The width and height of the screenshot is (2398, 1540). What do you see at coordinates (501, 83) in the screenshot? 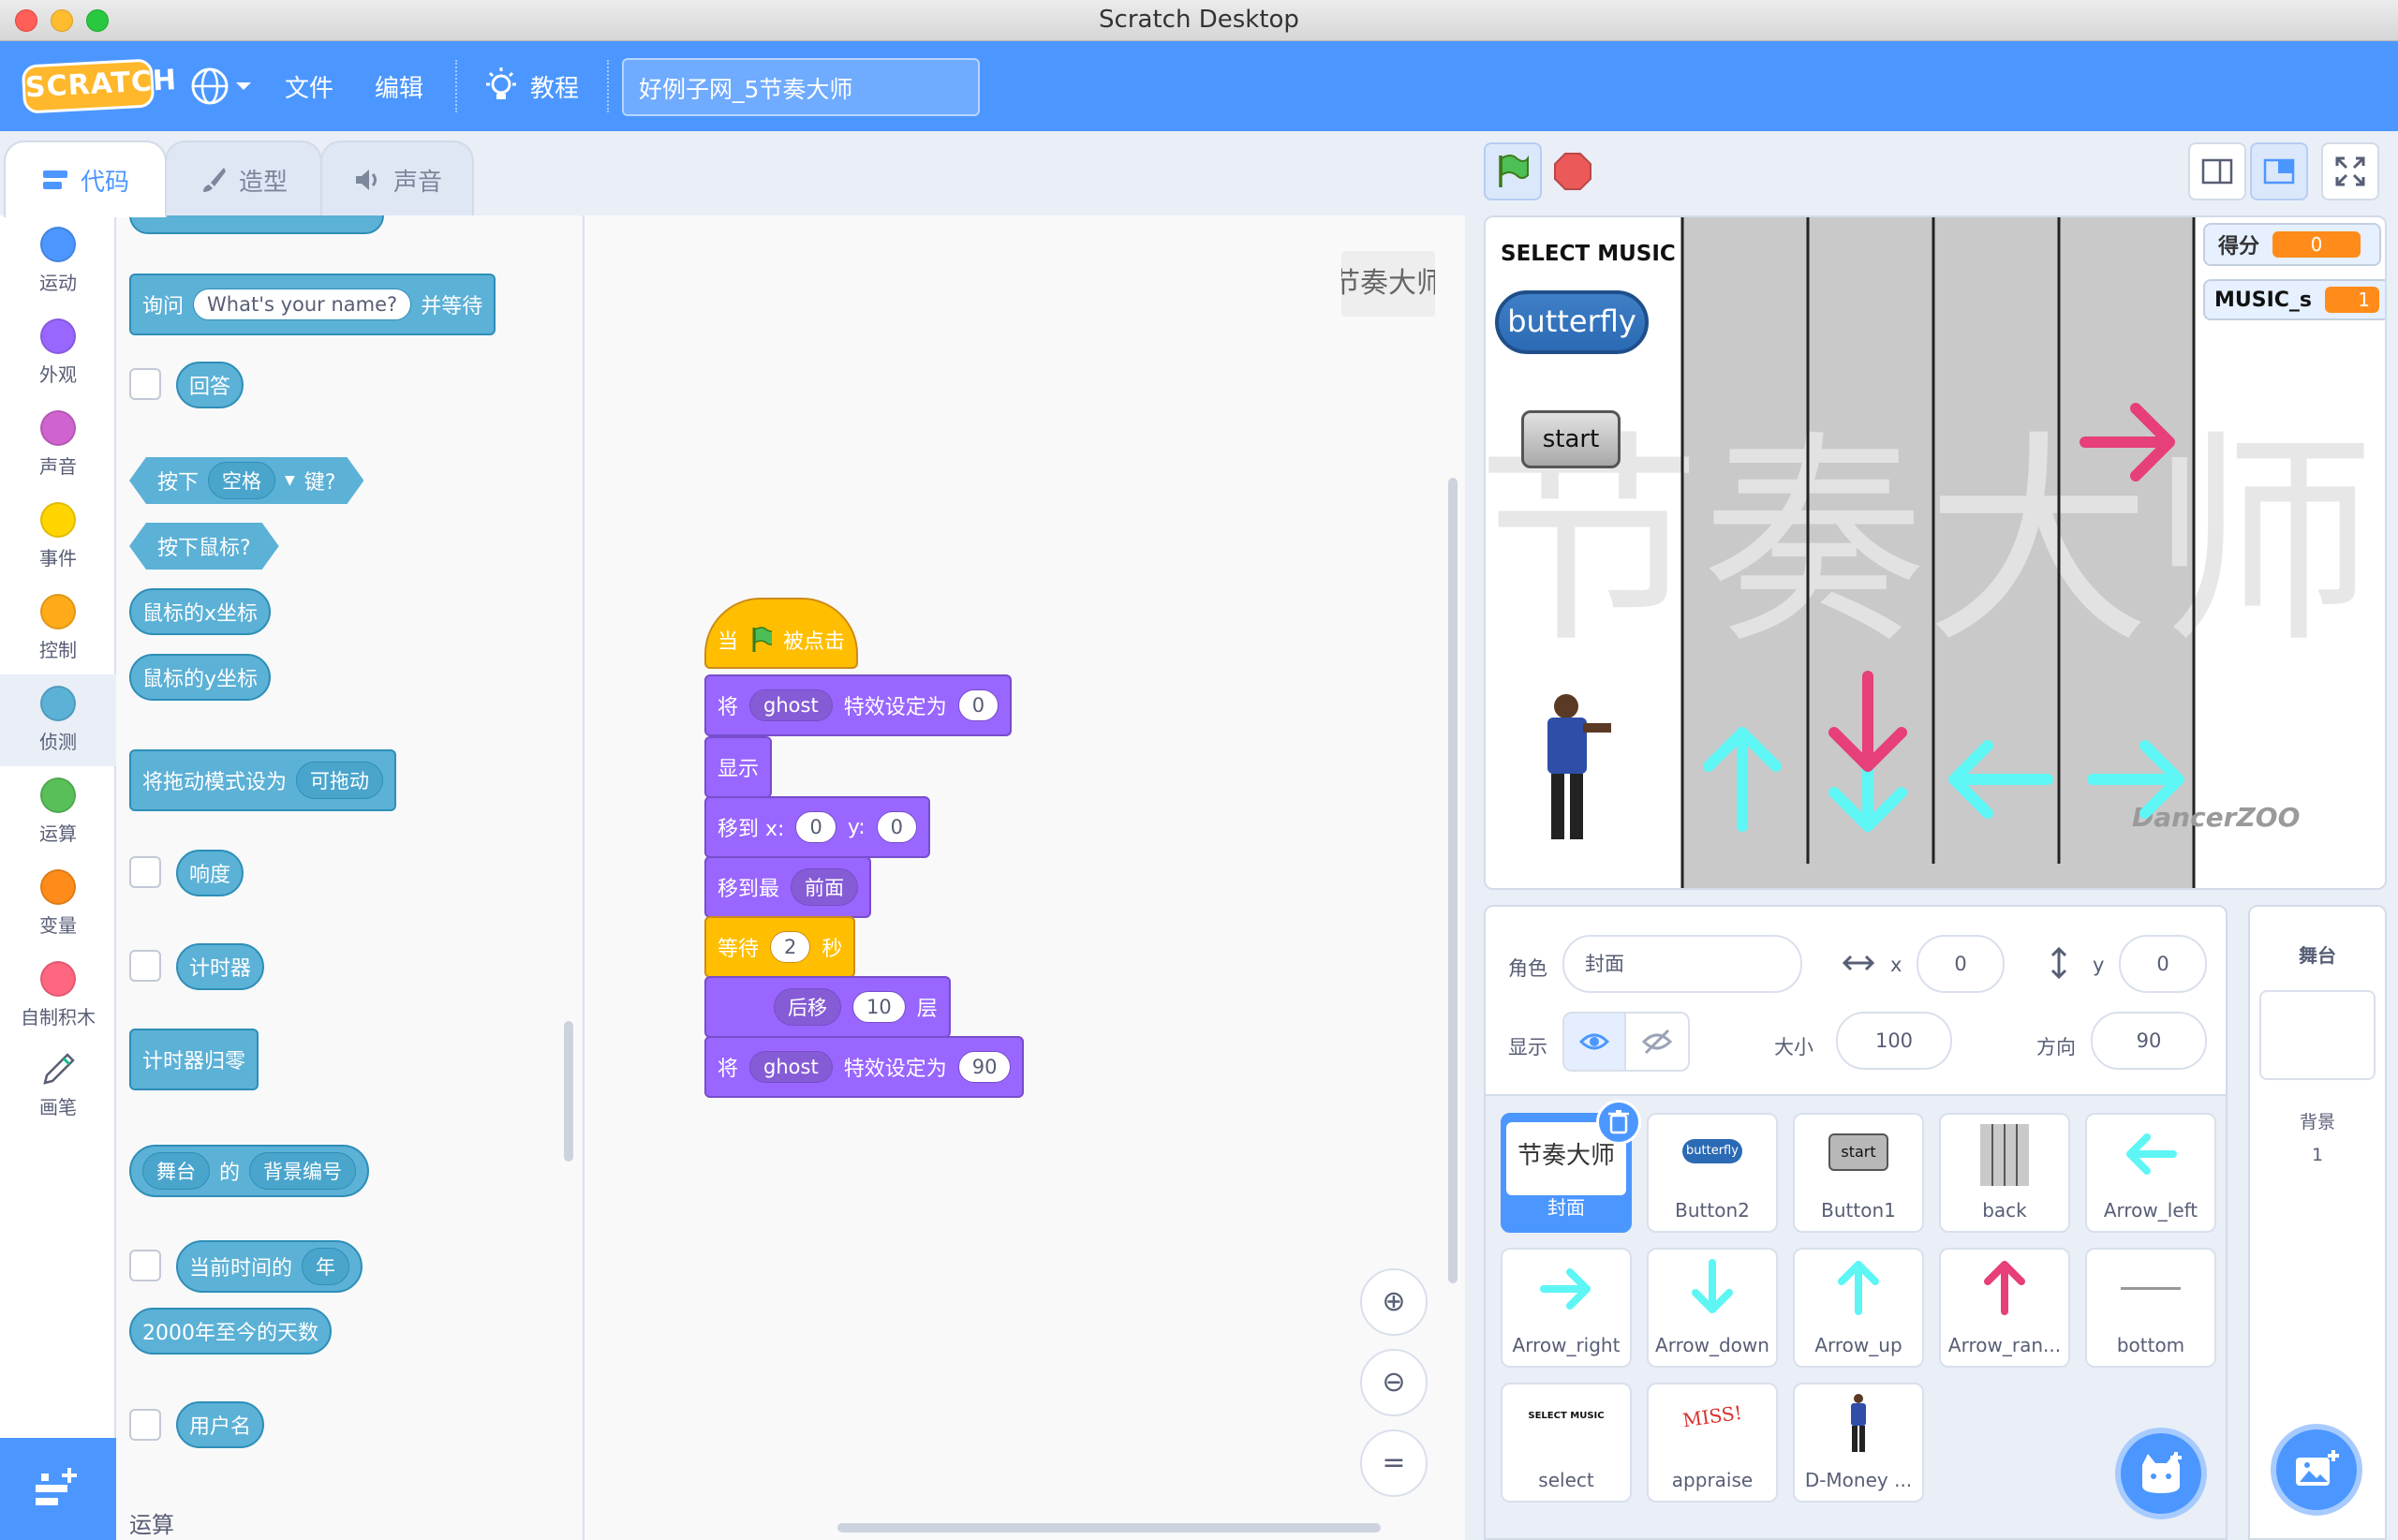
I see `lightbulb-icon` at bounding box center [501, 83].